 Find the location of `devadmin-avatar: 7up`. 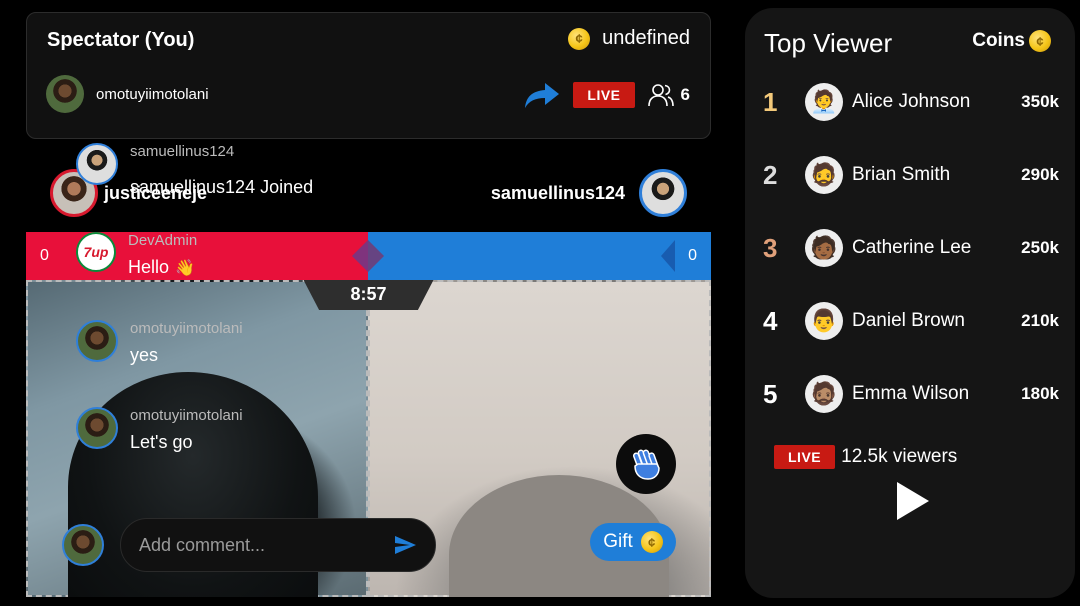

devadmin-avatar: 7up is located at coordinates (96, 252).